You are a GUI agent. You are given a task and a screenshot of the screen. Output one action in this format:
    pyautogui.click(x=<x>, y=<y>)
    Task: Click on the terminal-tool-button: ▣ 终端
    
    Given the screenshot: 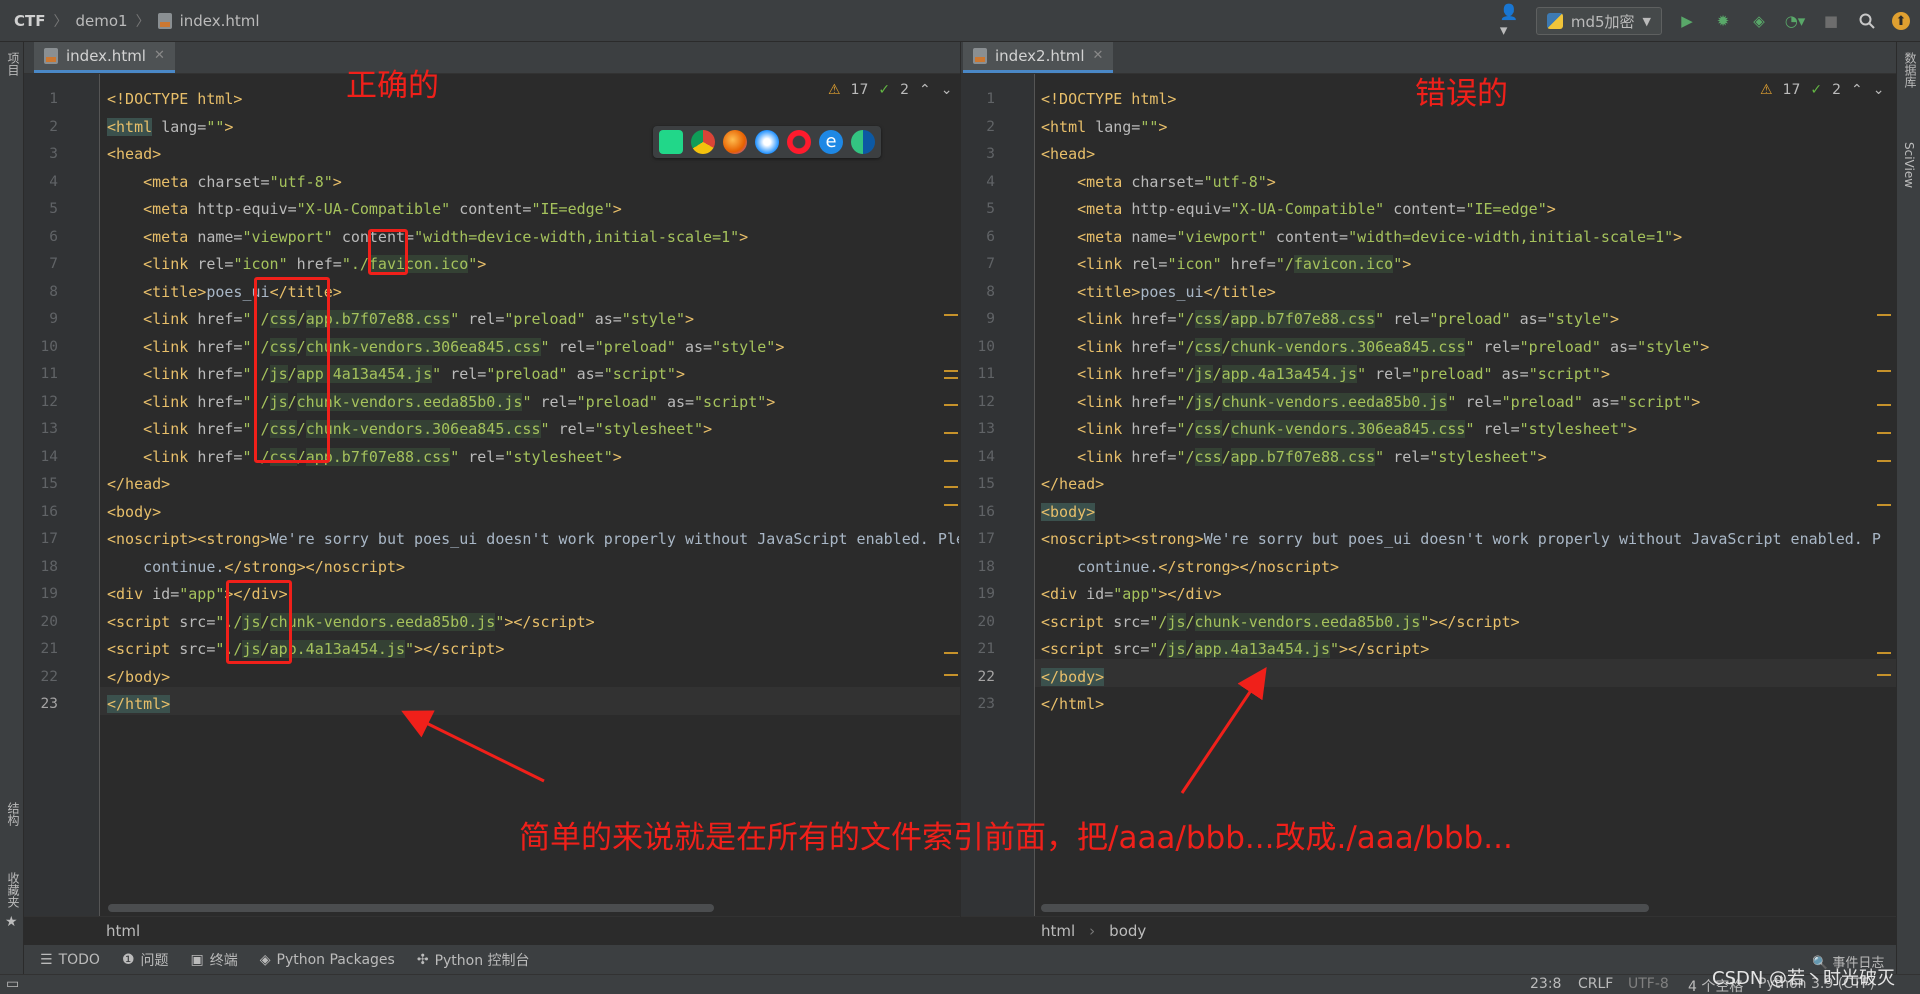 What is the action you would take?
    pyautogui.click(x=214, y=960)
    